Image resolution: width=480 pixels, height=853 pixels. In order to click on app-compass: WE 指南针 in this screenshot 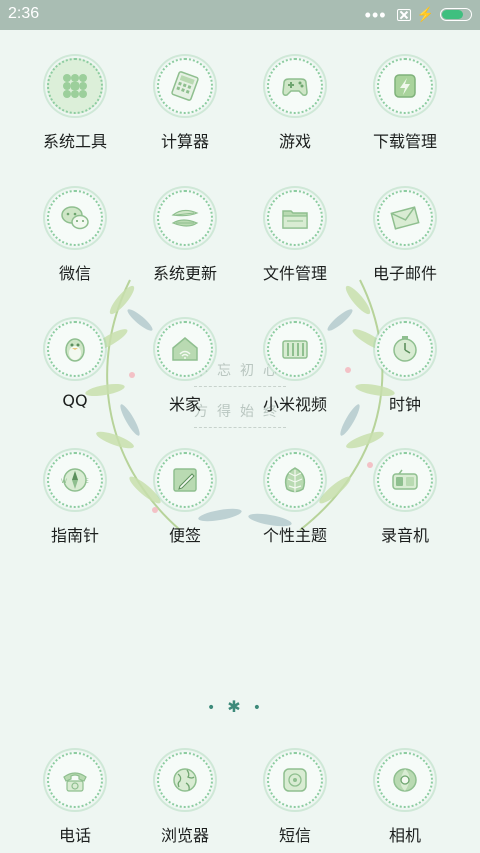, I will do `click(75, 499)`.